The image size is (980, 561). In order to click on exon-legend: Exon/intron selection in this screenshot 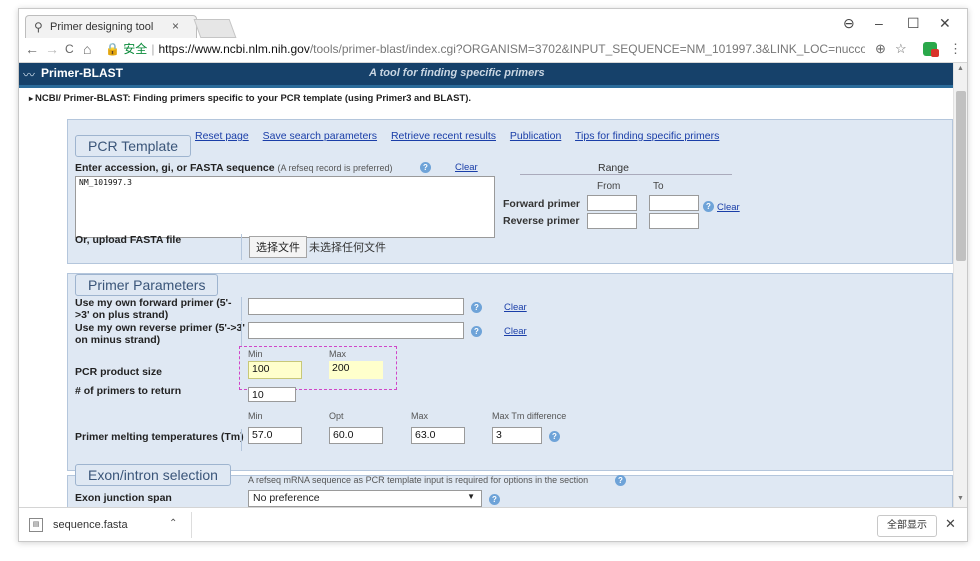, I will do `click(153, 475)`.